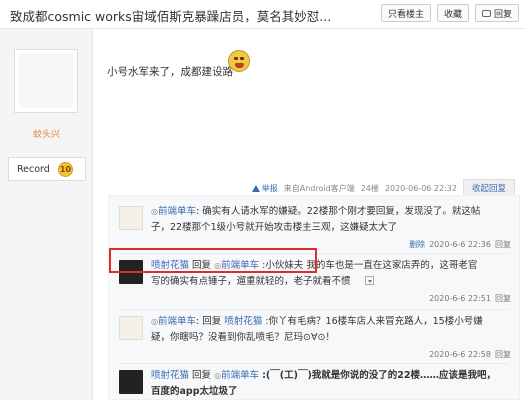  Describe the element at coordinates (460, 298) in the screenshot. I see `reply-time: 2020-6-6 22:51` at that location.